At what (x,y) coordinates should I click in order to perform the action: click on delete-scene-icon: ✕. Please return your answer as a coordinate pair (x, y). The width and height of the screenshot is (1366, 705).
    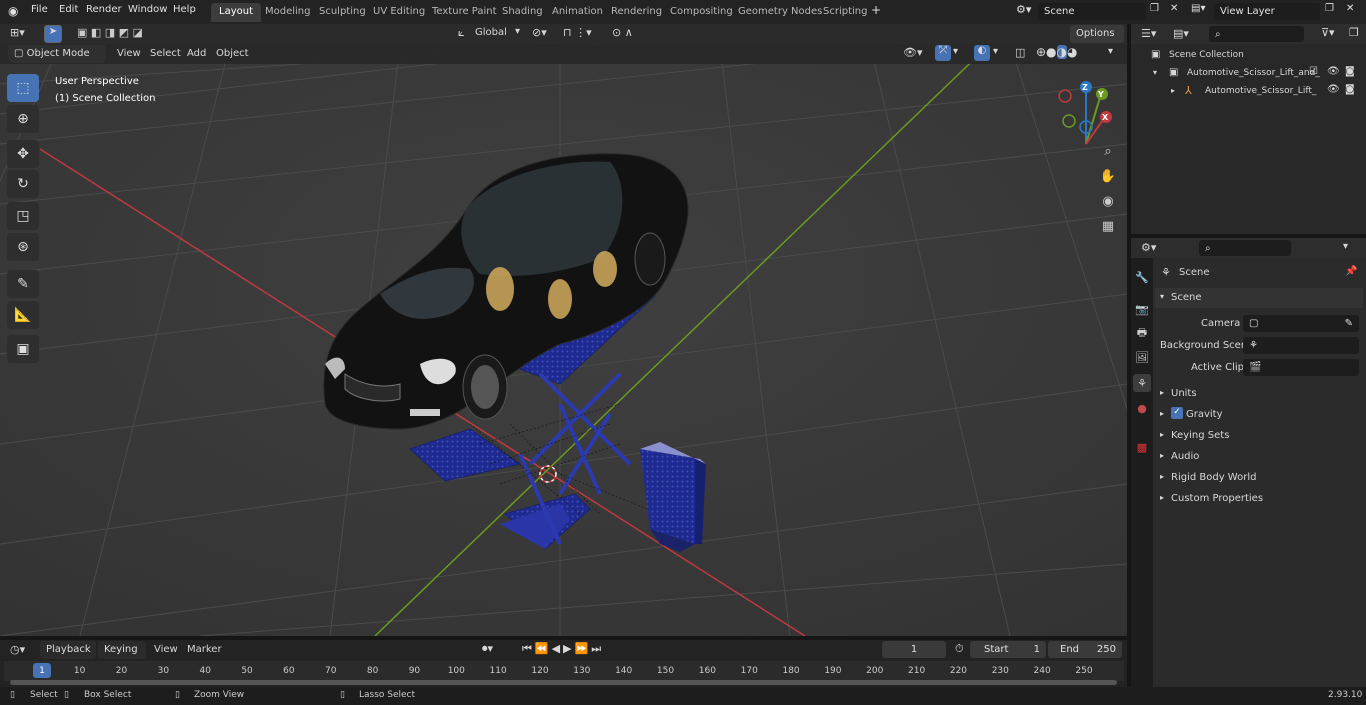
    Looking at the image, I should click on (1174, 8).